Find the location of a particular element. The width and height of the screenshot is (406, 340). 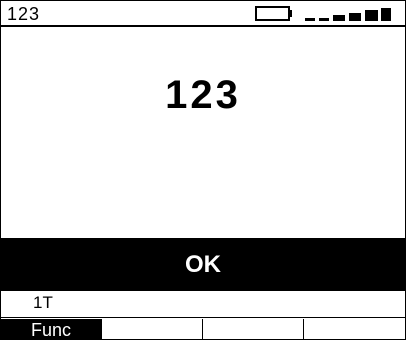

main-value: 123 is located at coordinates (203, 95).